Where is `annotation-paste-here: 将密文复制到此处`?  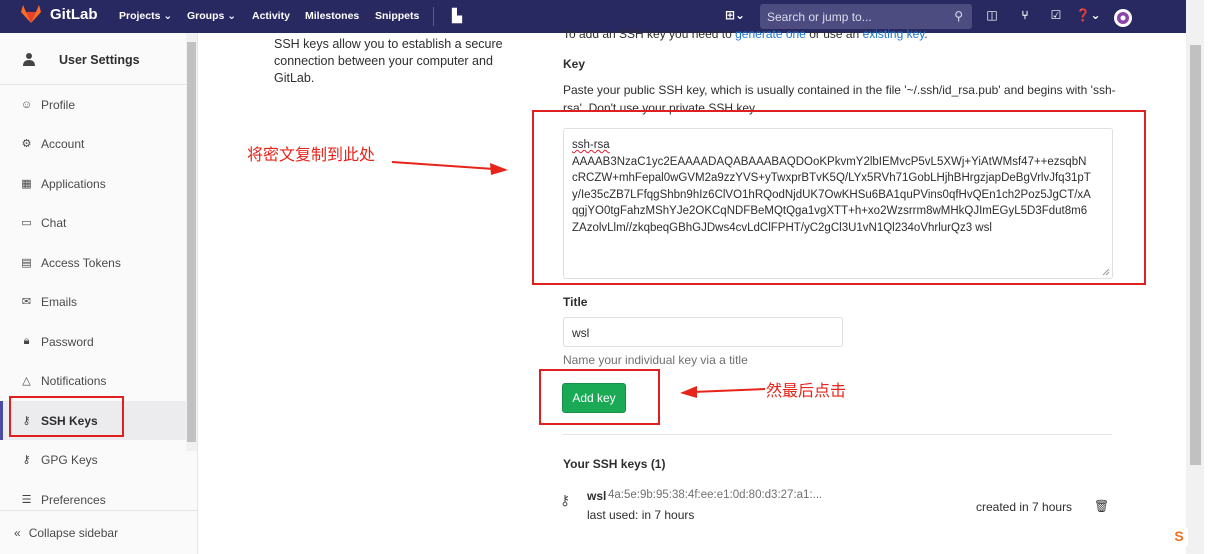
annotation-paste-here: 将密文复制到此处 is located at coordinates (311, 154).